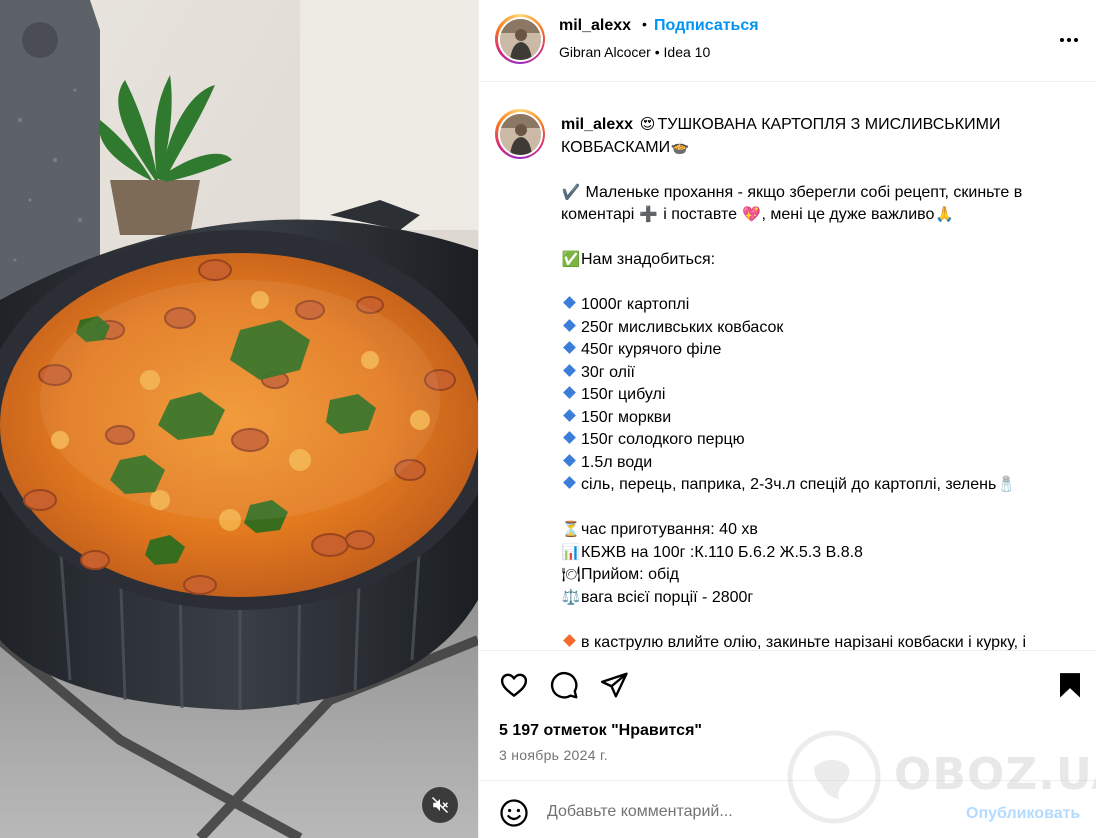 This screenshot has width=1096, height=838. I want to click on orange-diamond-icon, so click(569, 640).